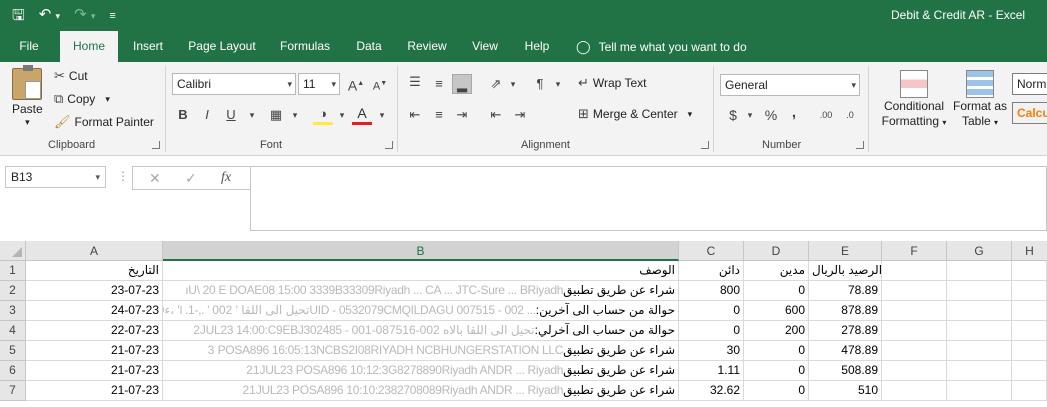 Image resolution: width=1047 pixels, height=407 pixels. Describe the element at coordinates (914, 271) in the screenshot. I see `cell-f1` at that location.